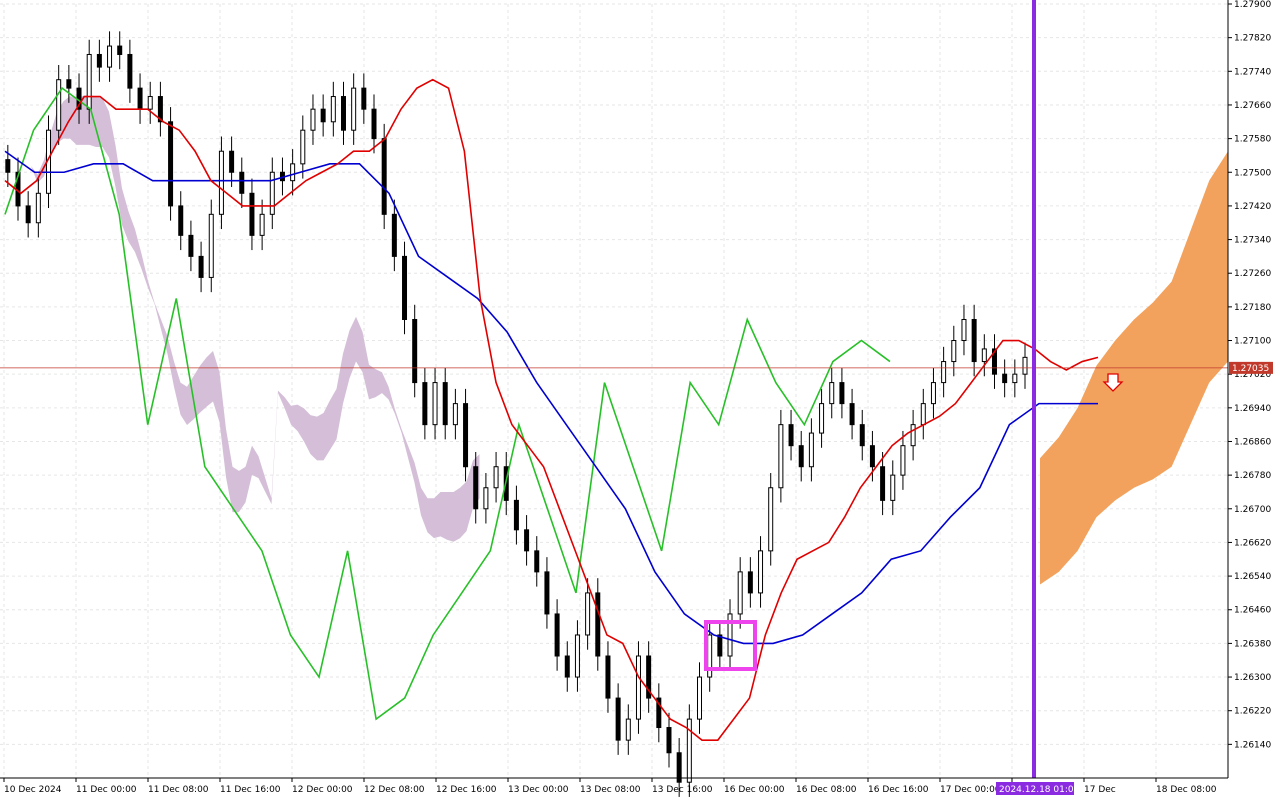 The width and height of the screenshot is (1280, 804). What do you see at coordinates (1252, 308) in the screenshot?
I see `price-tick-label: 1.27180` at bounding box center [1252, 308].